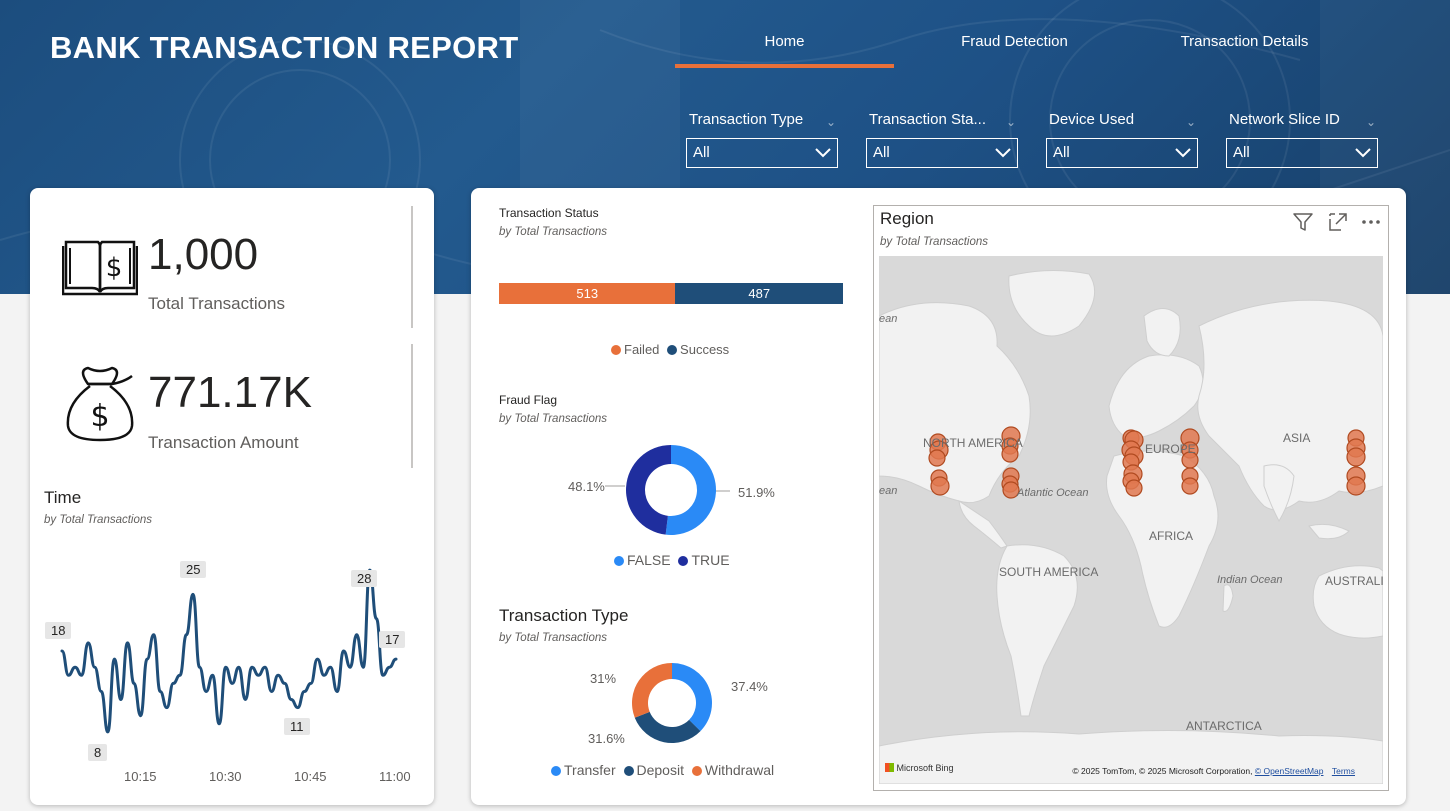 This screenshot has height=811, width=1450. Describe the element at coordinates (217, 303) in the screenshot. I see `total-transactions-label: Total Transactions` at that location.